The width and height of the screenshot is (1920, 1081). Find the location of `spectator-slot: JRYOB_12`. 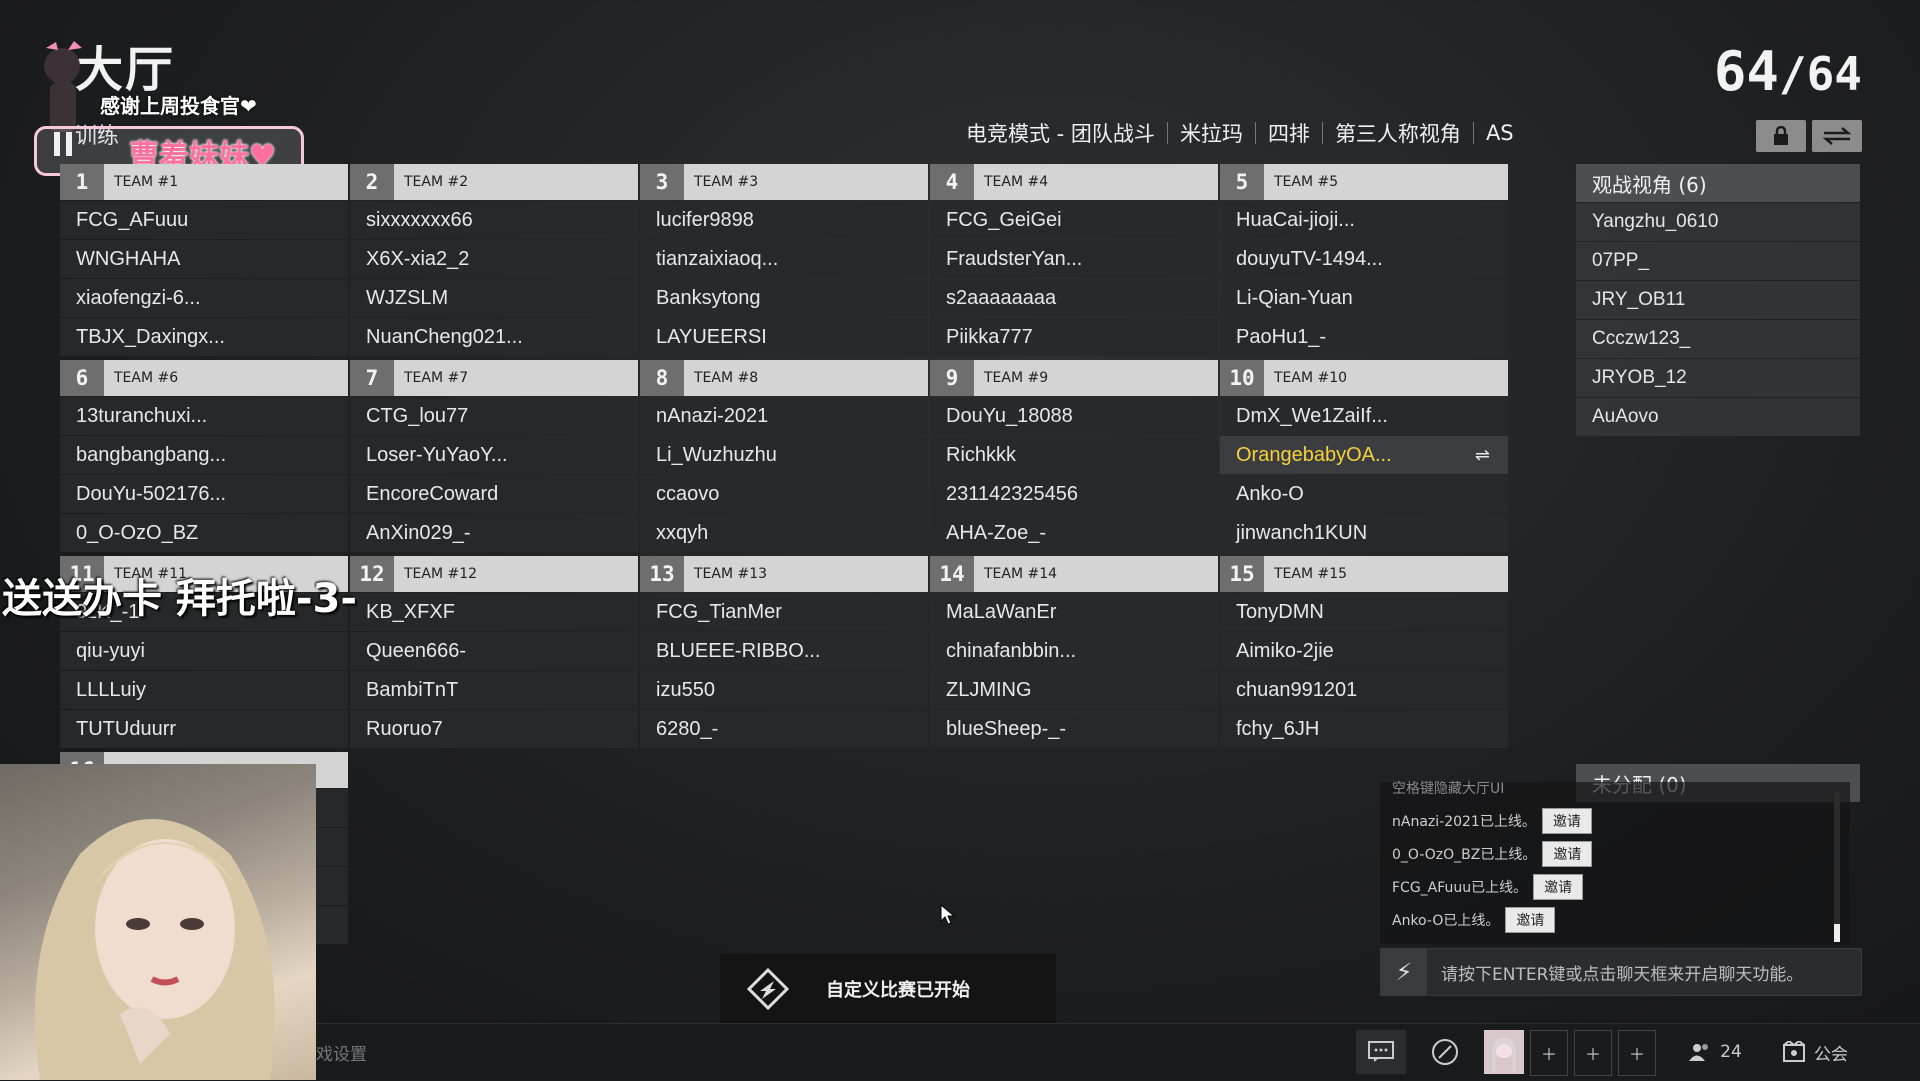

spectator-slot: JRYOB_12 is located at coordinates (1718, 378).